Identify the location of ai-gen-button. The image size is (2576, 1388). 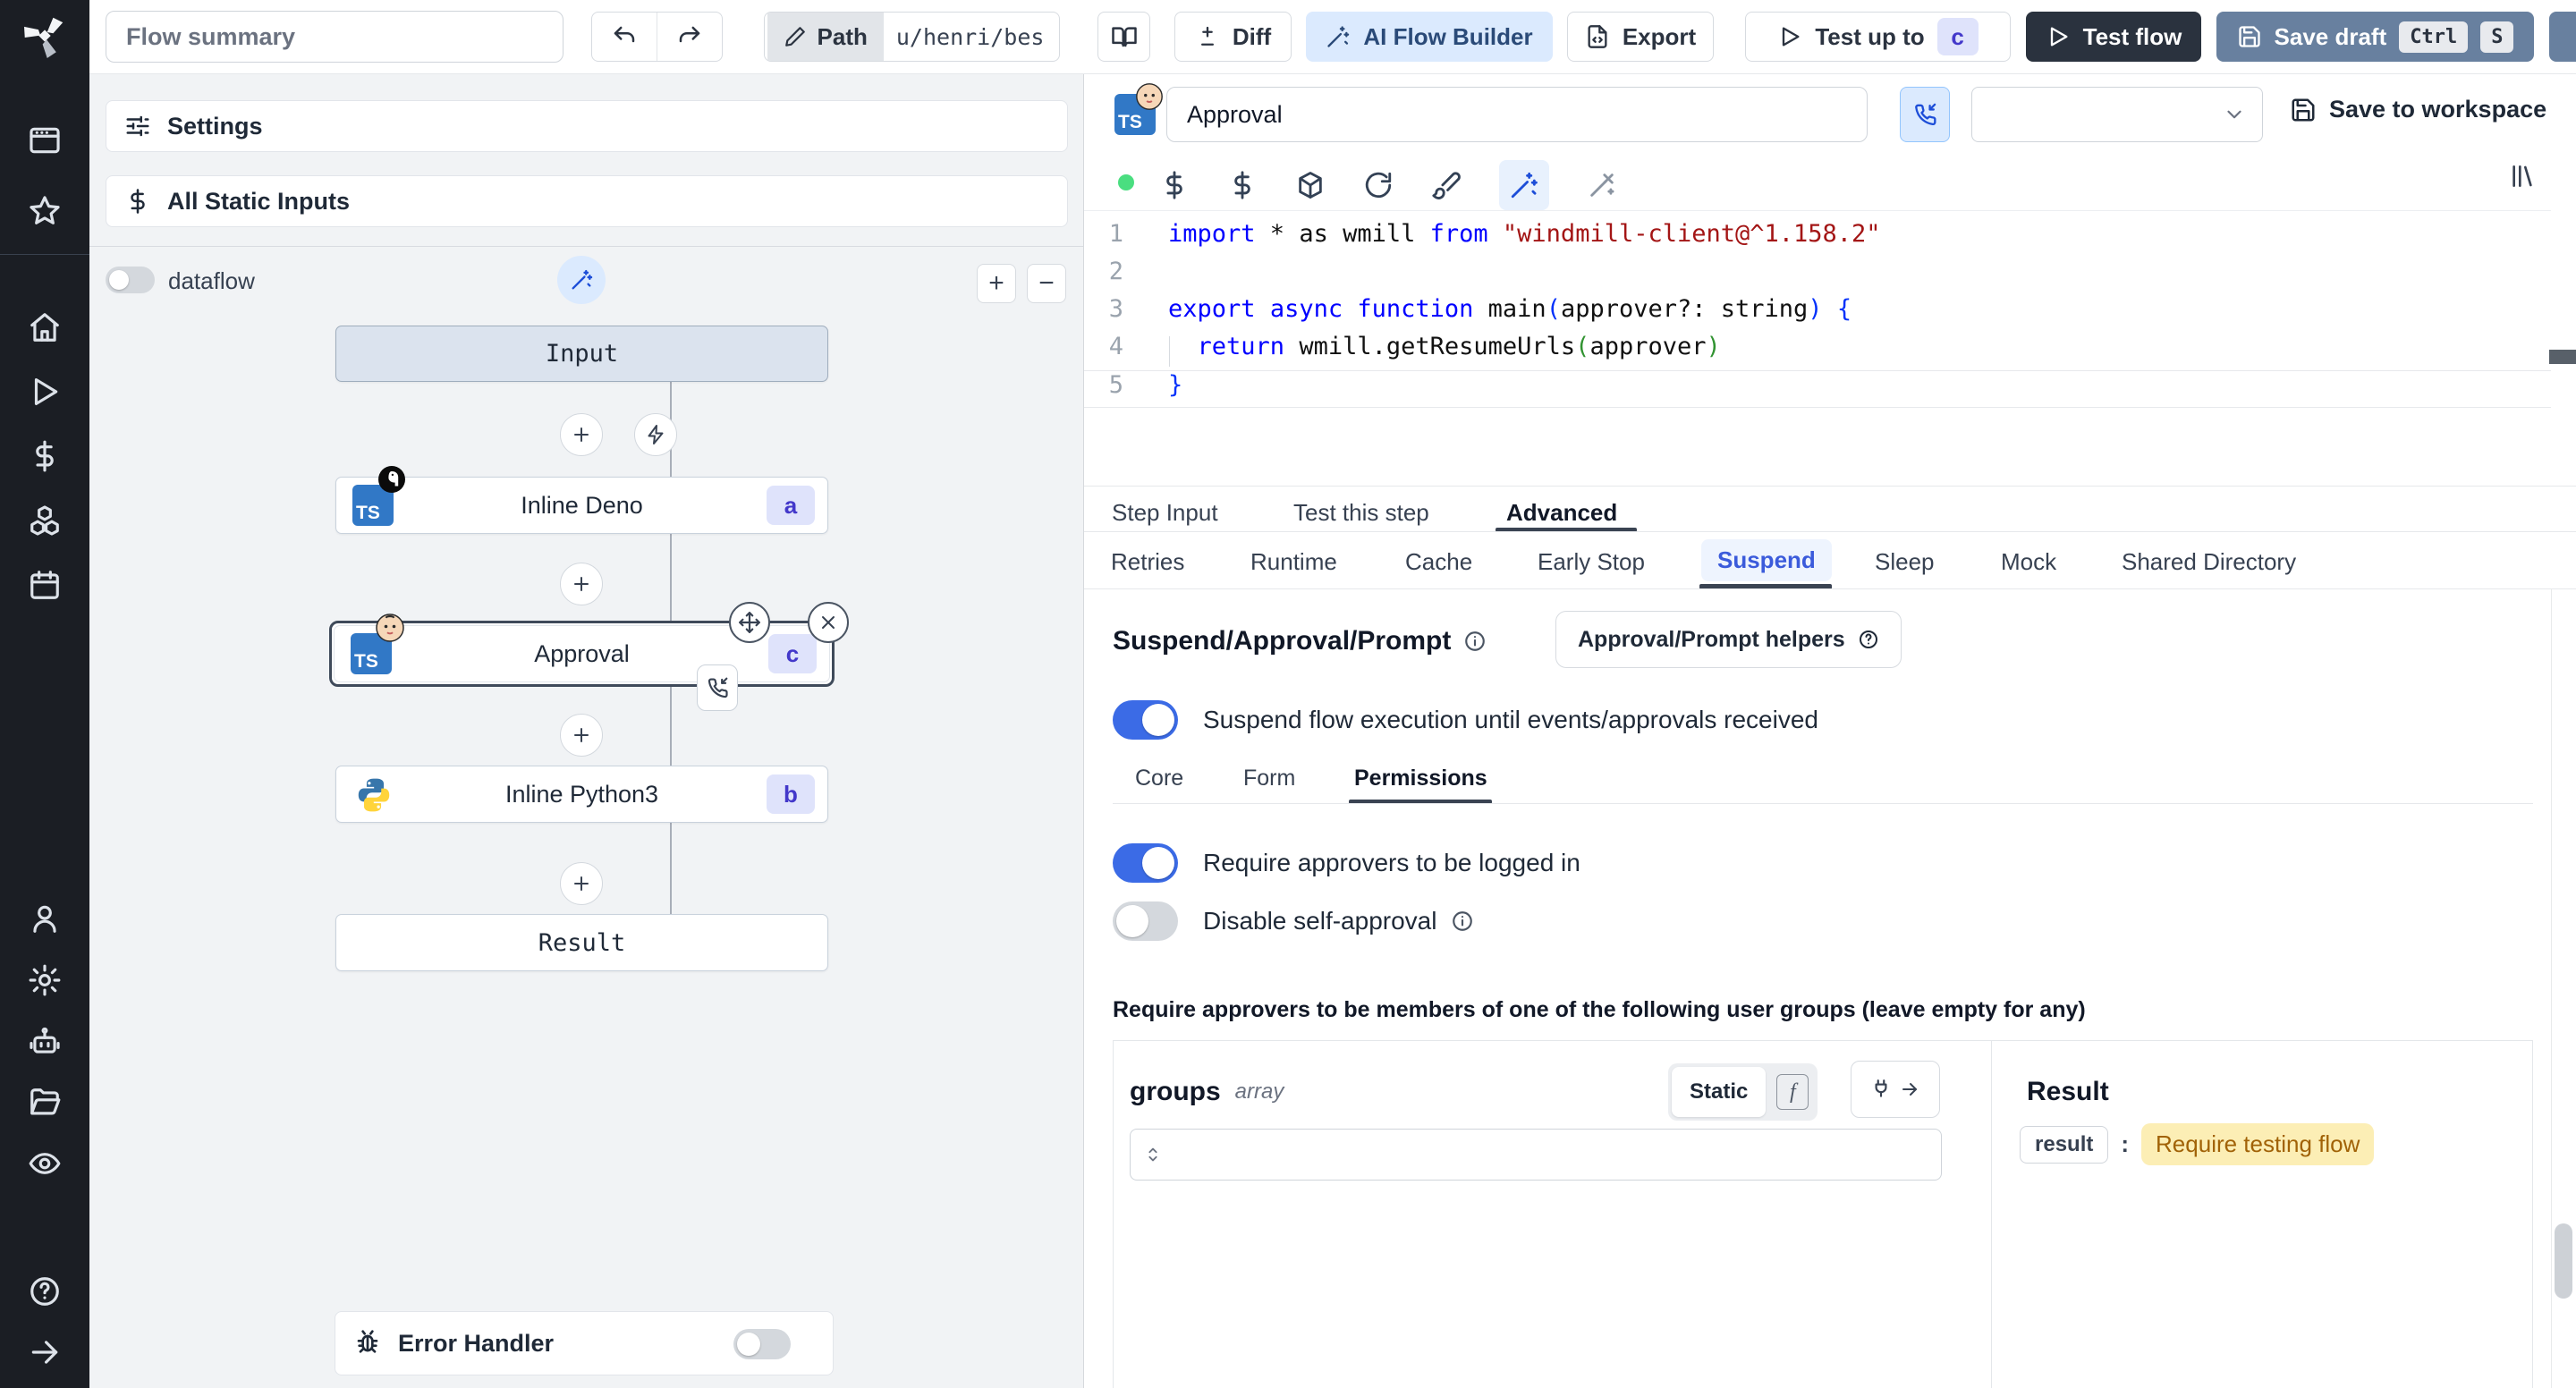
(1524, 185).